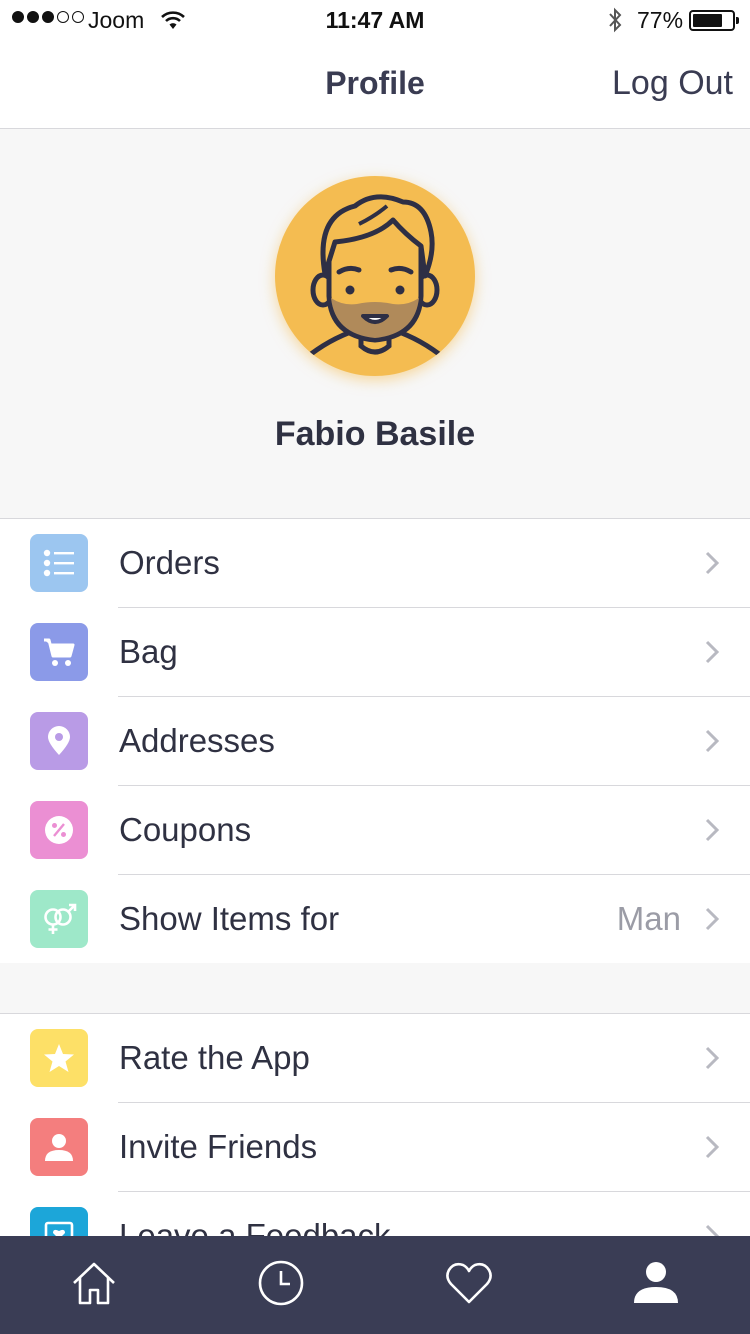 The image size is (750, 1334). What do you see at coordinates (59, 652) in the screenshot?
I see `cart-icon` at bounding box center [59, 652].